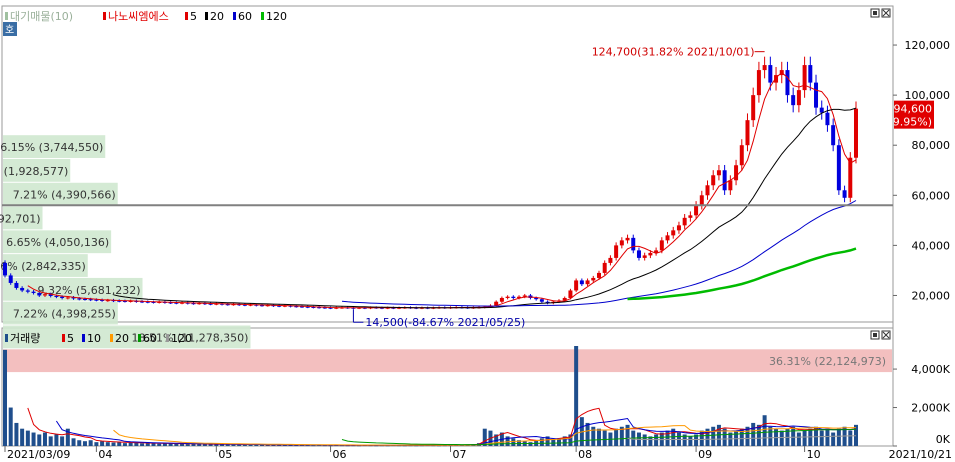 The image size is (955, 462). Describe the element at coordinates (931, 245) in the screenshot. I see `y-tick-label: 40,000` at that location.